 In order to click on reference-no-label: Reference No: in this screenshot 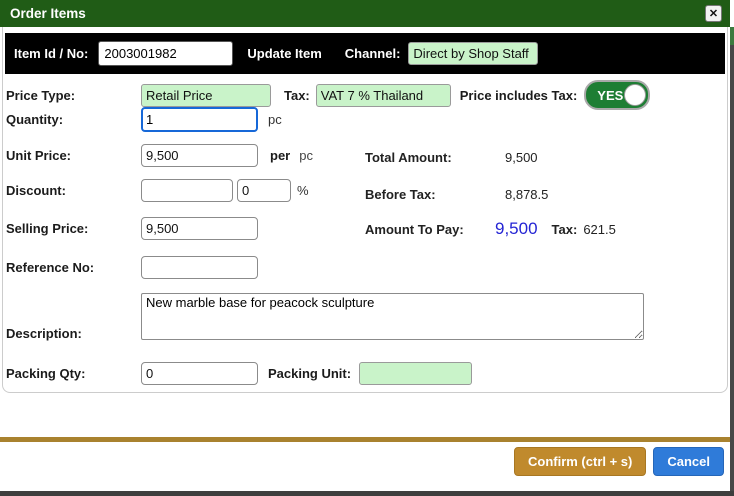, I will do `click(50, 267)`.